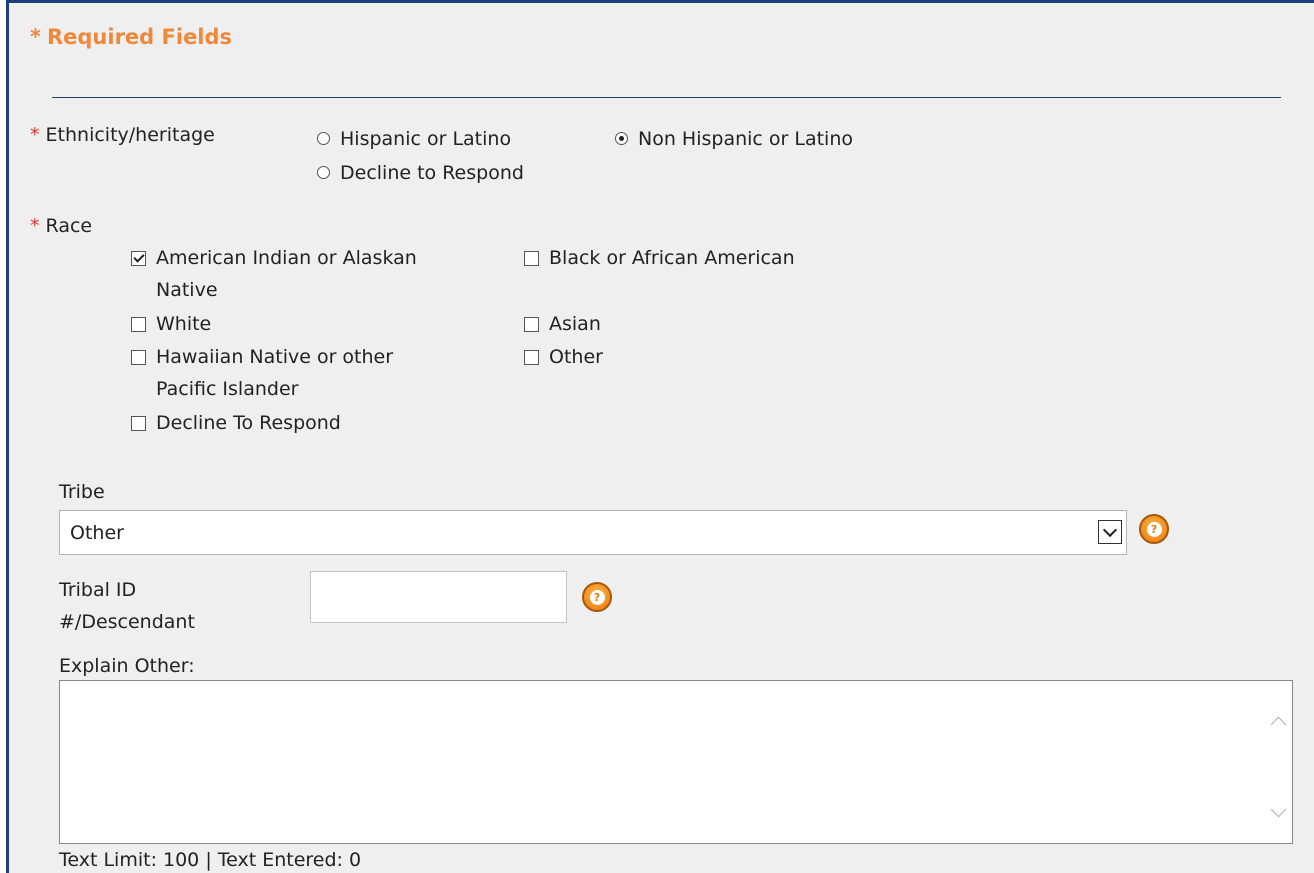  I want to click on required-star: *, so click(35, 37).